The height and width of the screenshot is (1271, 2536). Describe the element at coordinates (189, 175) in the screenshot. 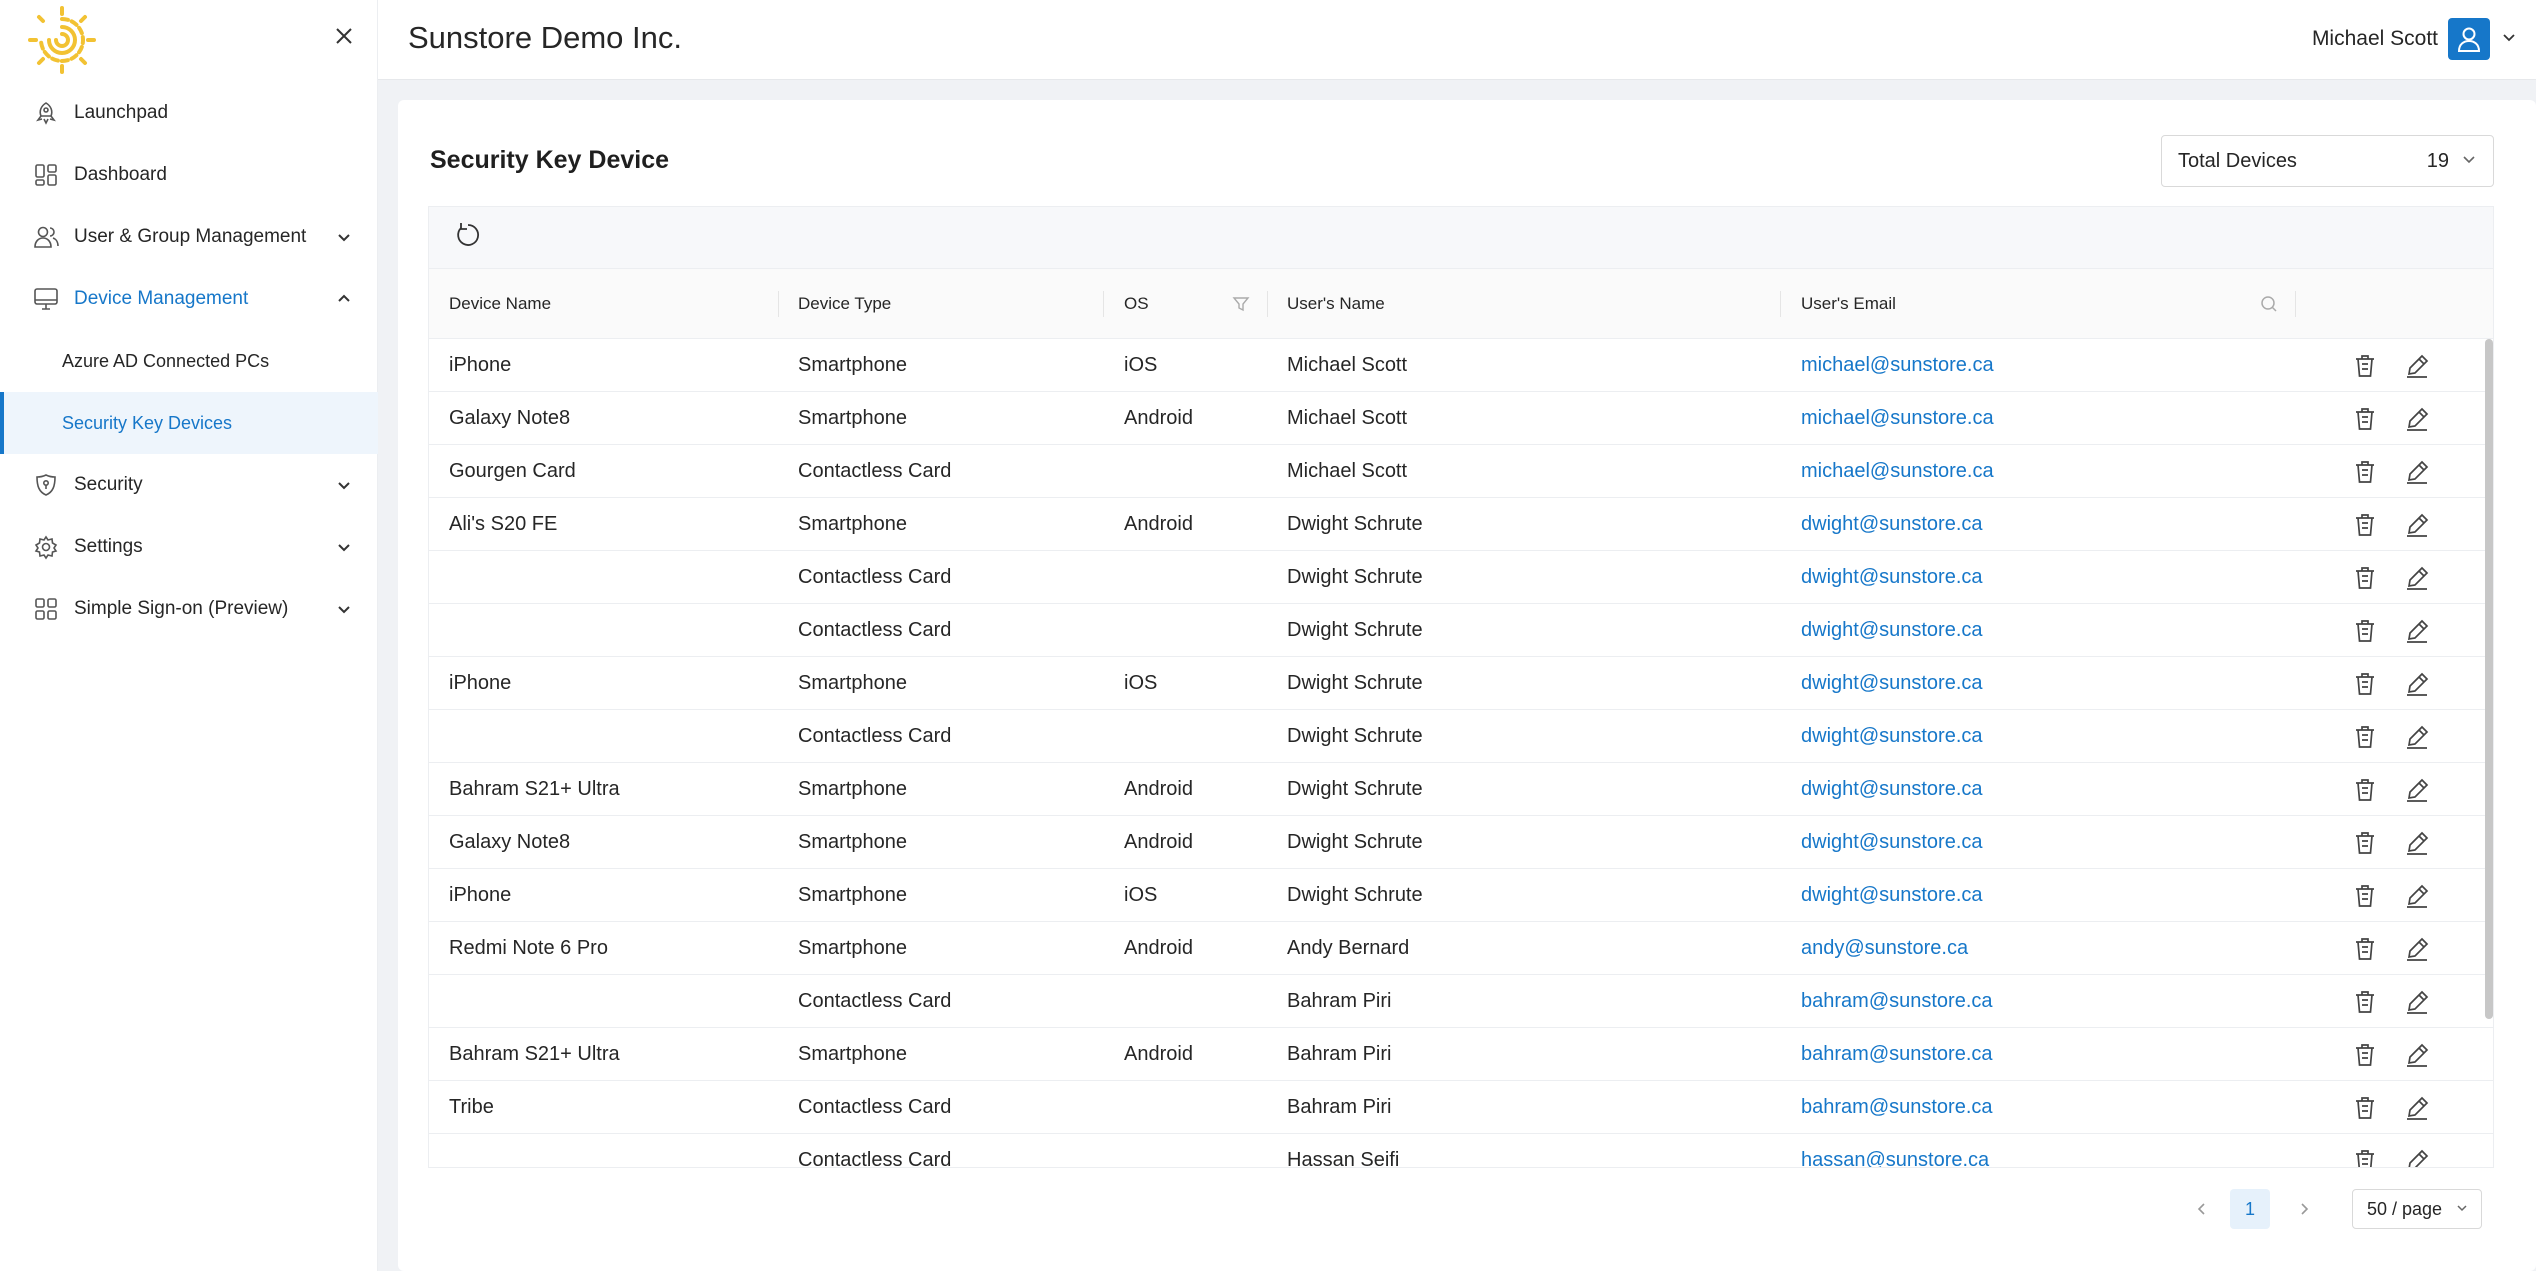

I see `sidebar-item-dashboard: Dashboard` at that location.